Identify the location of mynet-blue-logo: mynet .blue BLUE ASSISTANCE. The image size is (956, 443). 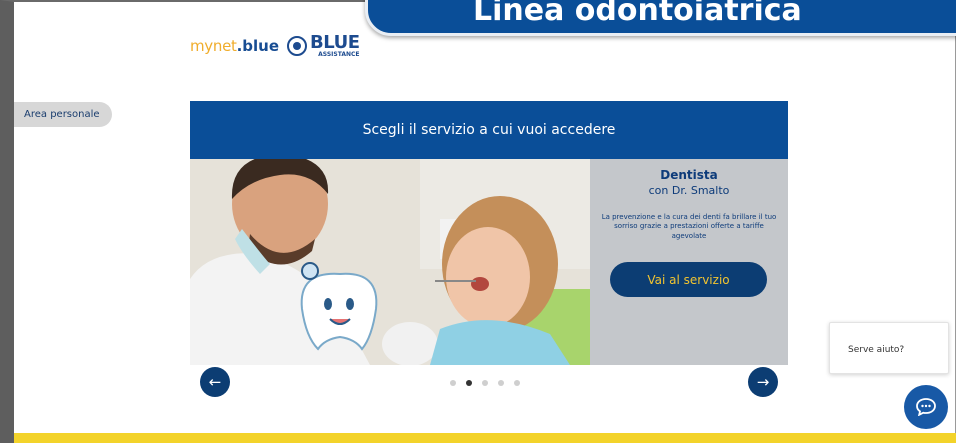
(275, 46).